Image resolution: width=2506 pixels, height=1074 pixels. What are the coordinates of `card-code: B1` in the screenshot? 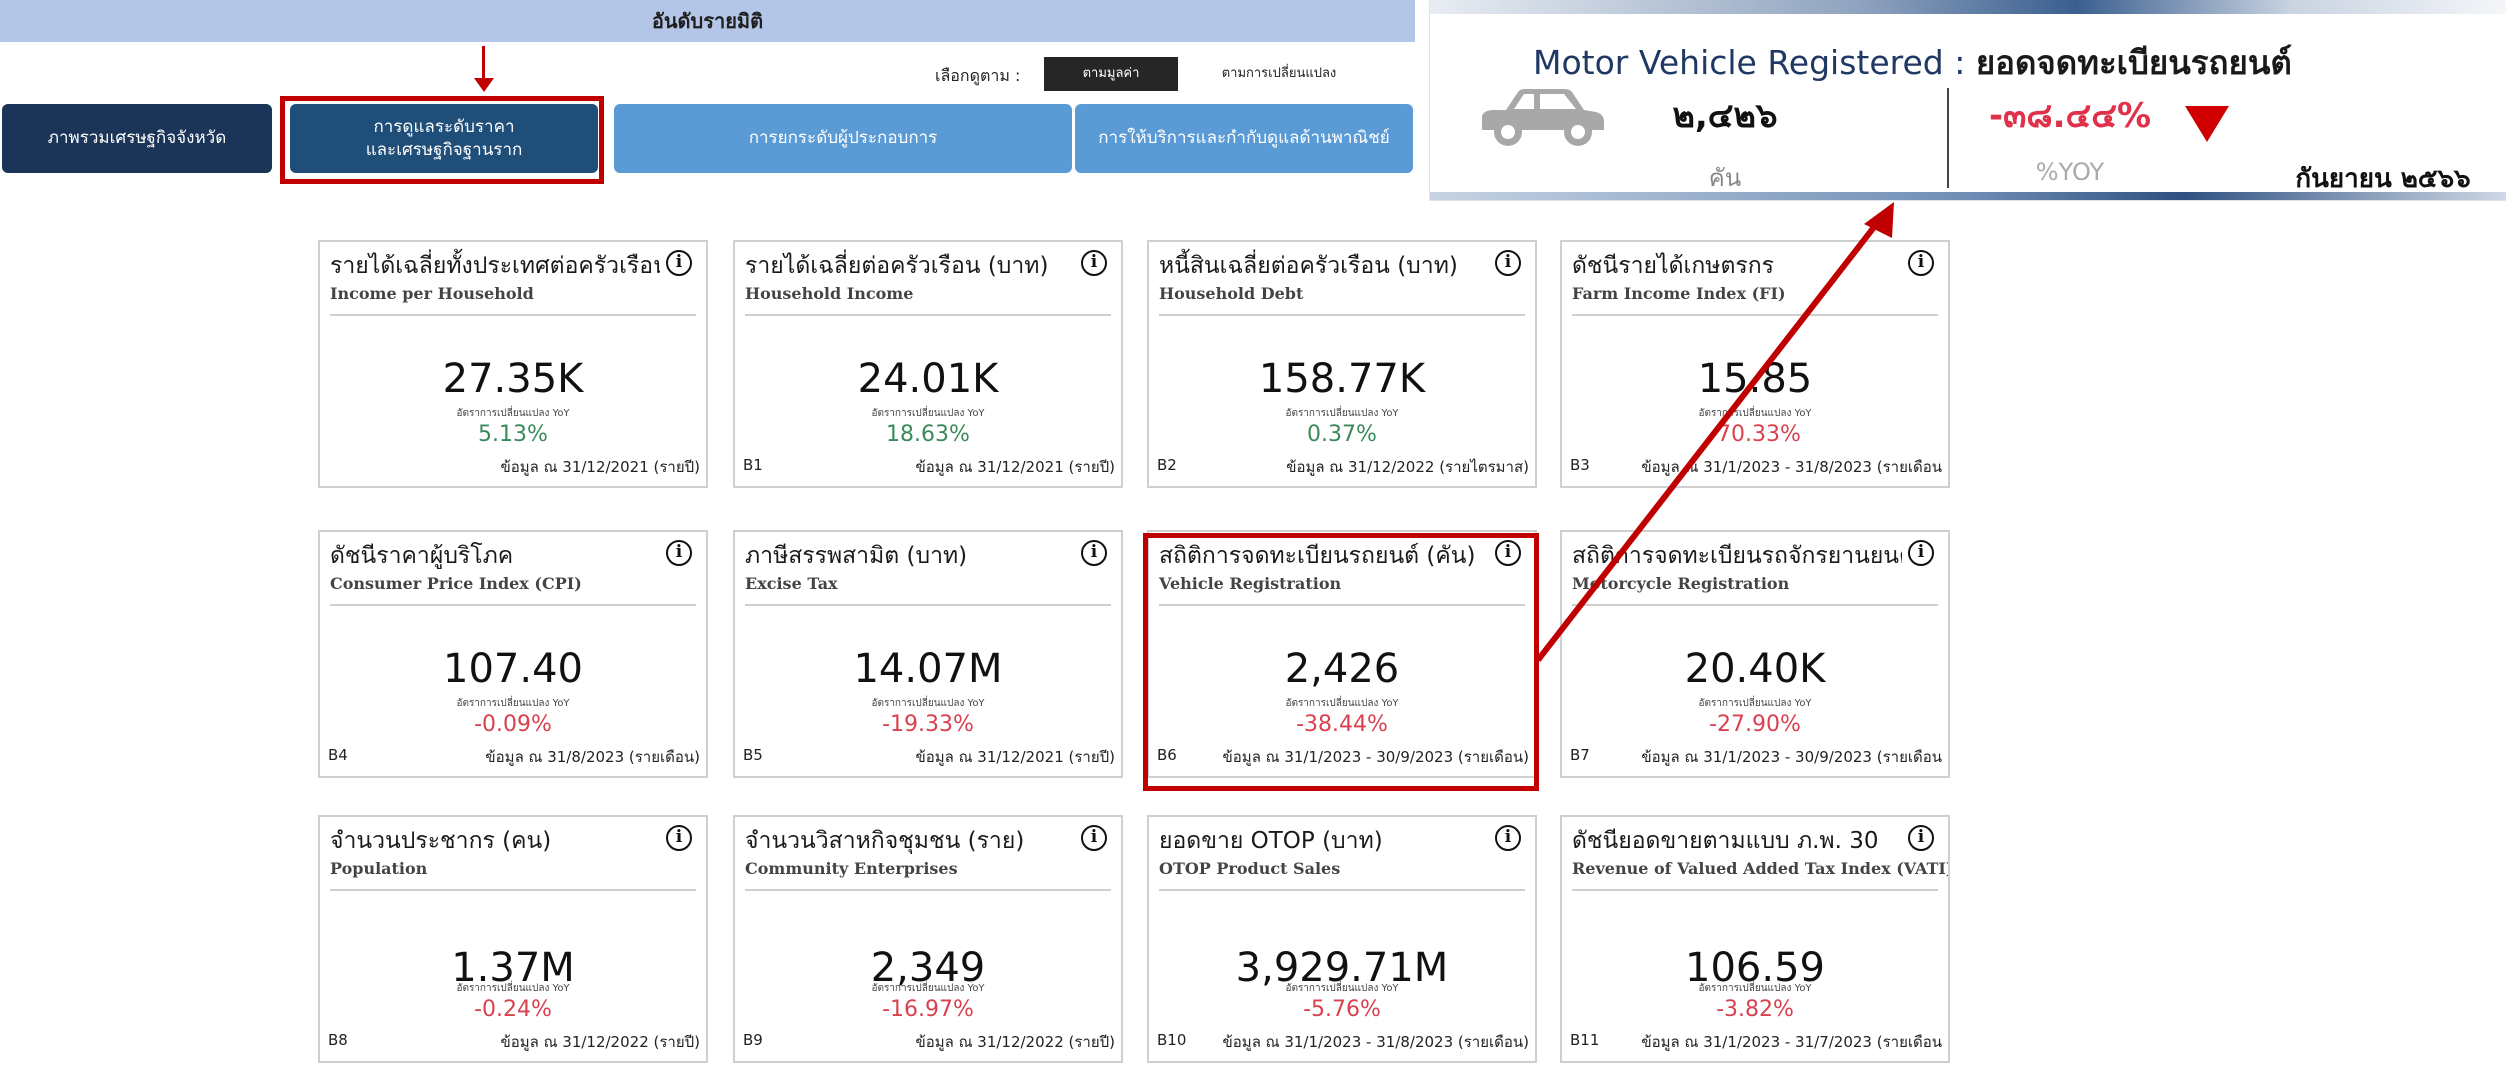 It's located at (753, 465).